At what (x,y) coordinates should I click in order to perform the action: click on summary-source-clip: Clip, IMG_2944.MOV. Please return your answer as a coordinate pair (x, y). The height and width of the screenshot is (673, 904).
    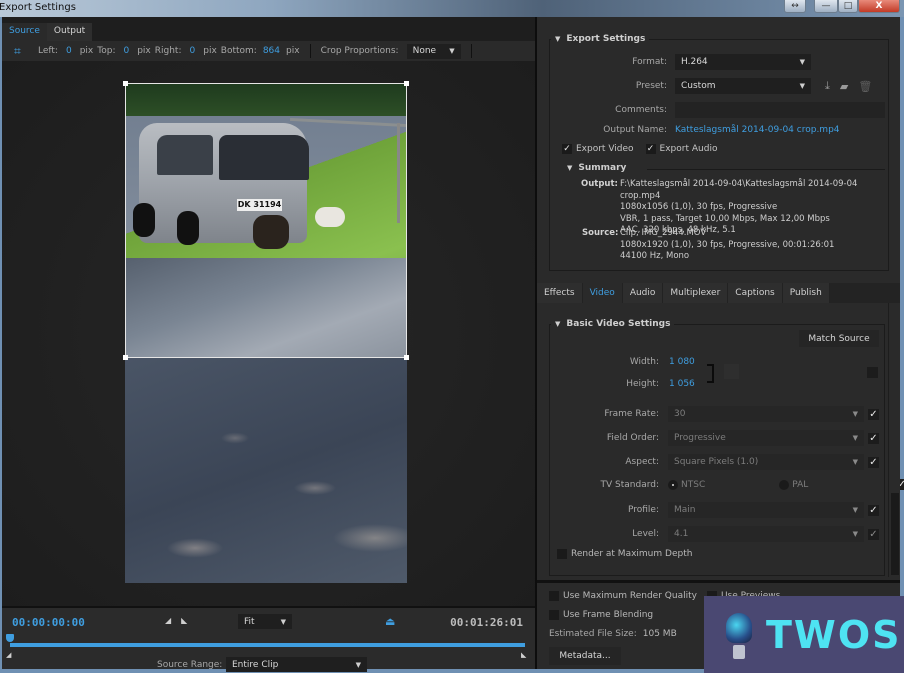
    Looking at the image, I should click on (663, 233).